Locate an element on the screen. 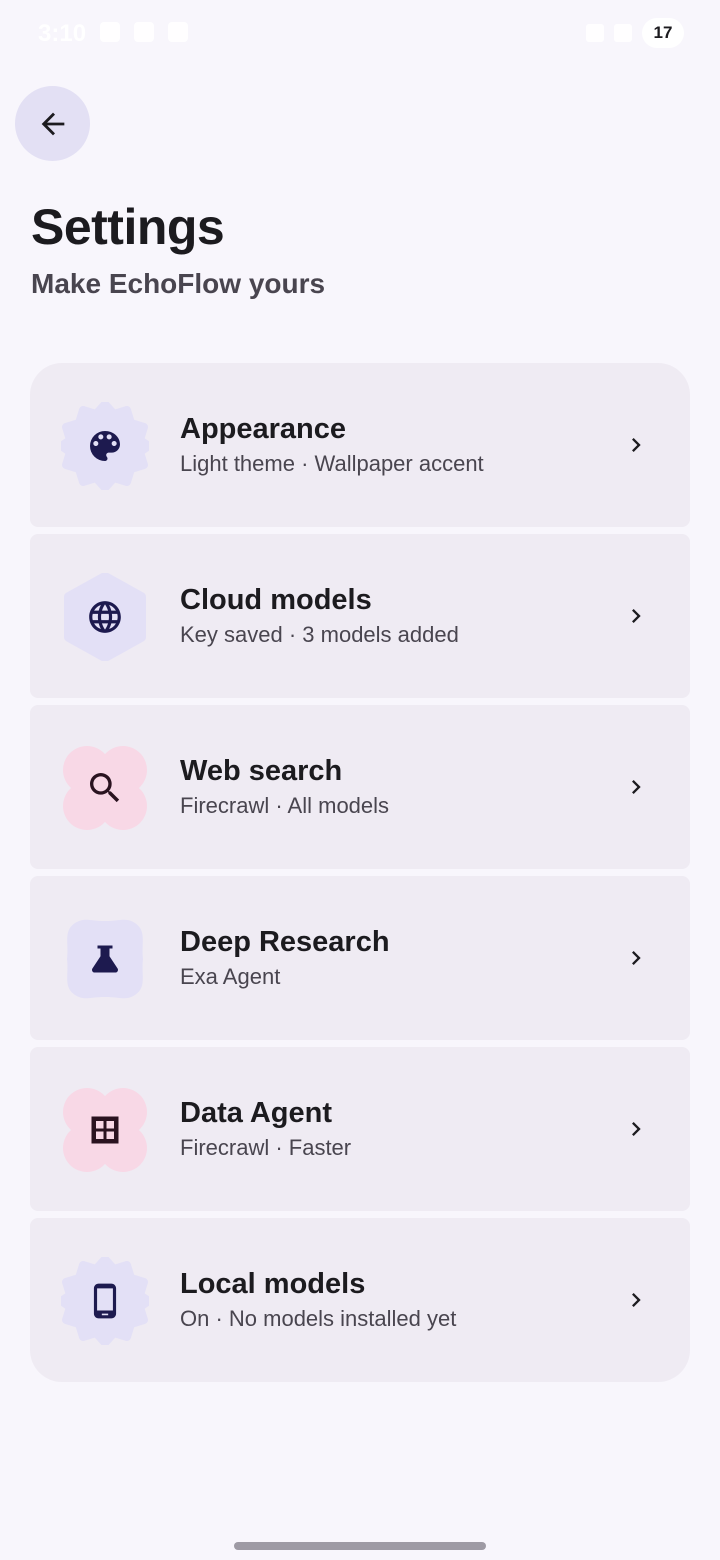  status-time: 3:10 is located at coordinates (62, 33).